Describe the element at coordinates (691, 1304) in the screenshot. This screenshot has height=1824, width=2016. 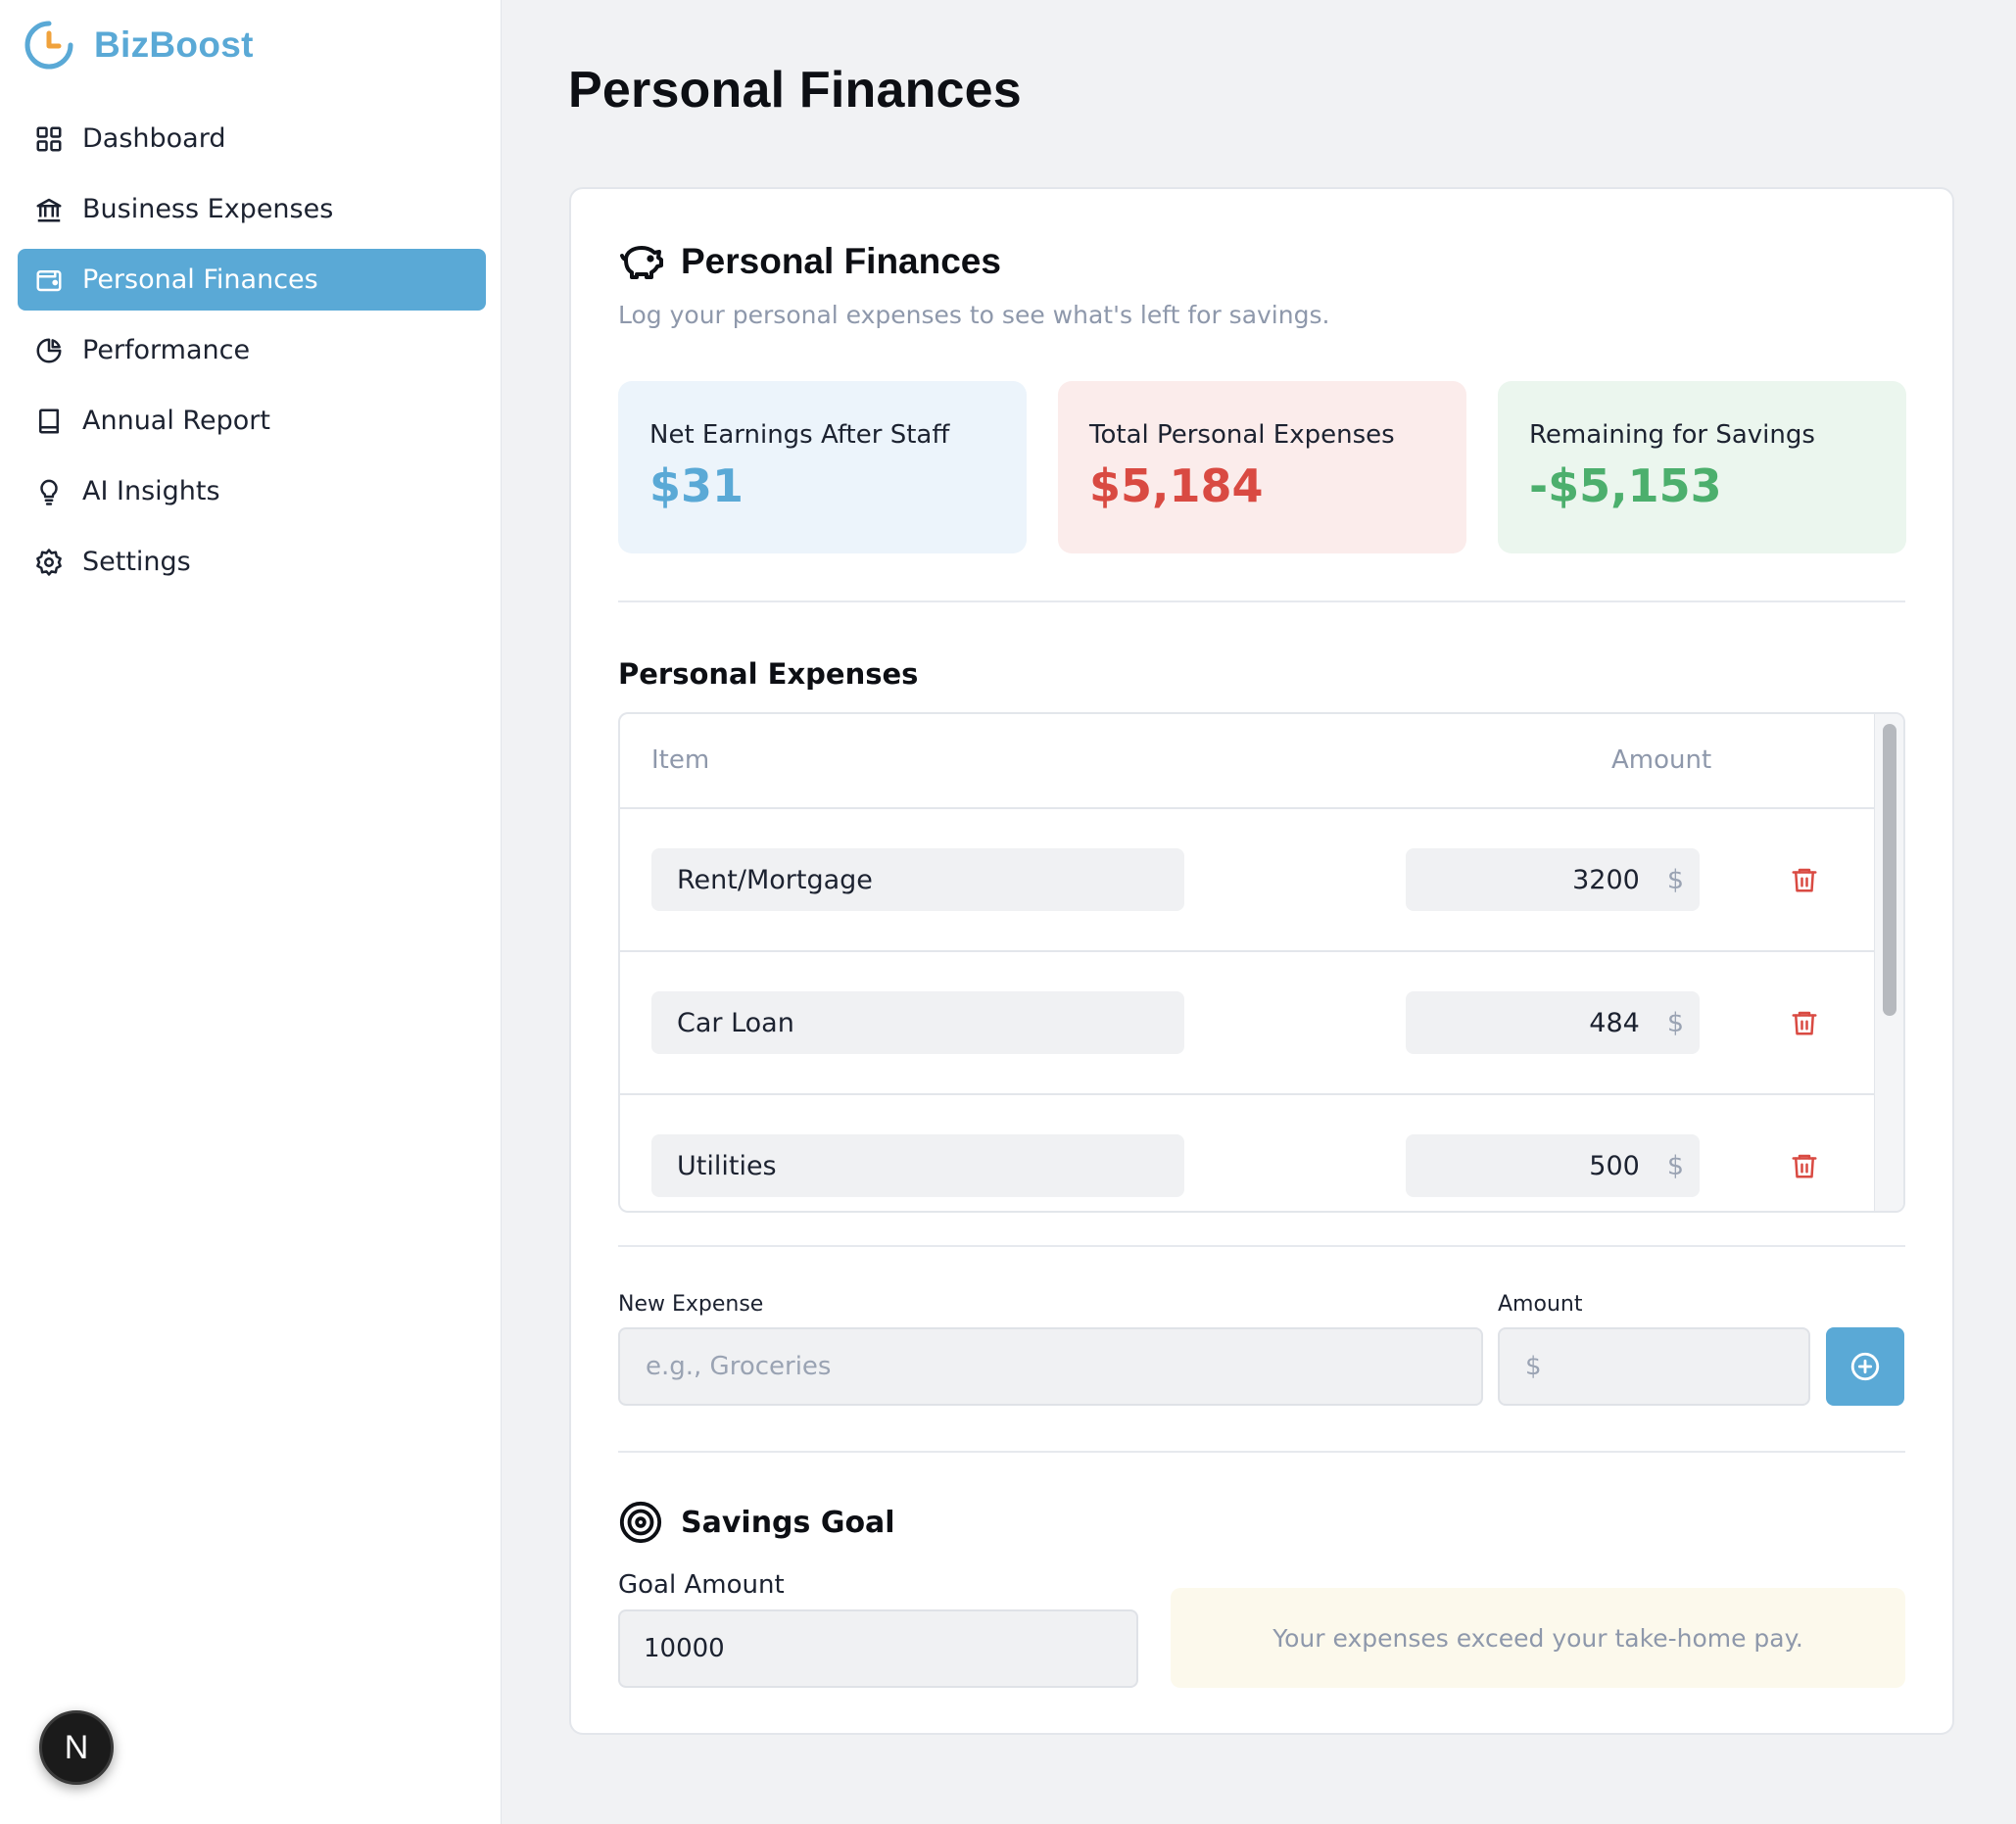
I see `new-expense-label: New Expense` at that location.